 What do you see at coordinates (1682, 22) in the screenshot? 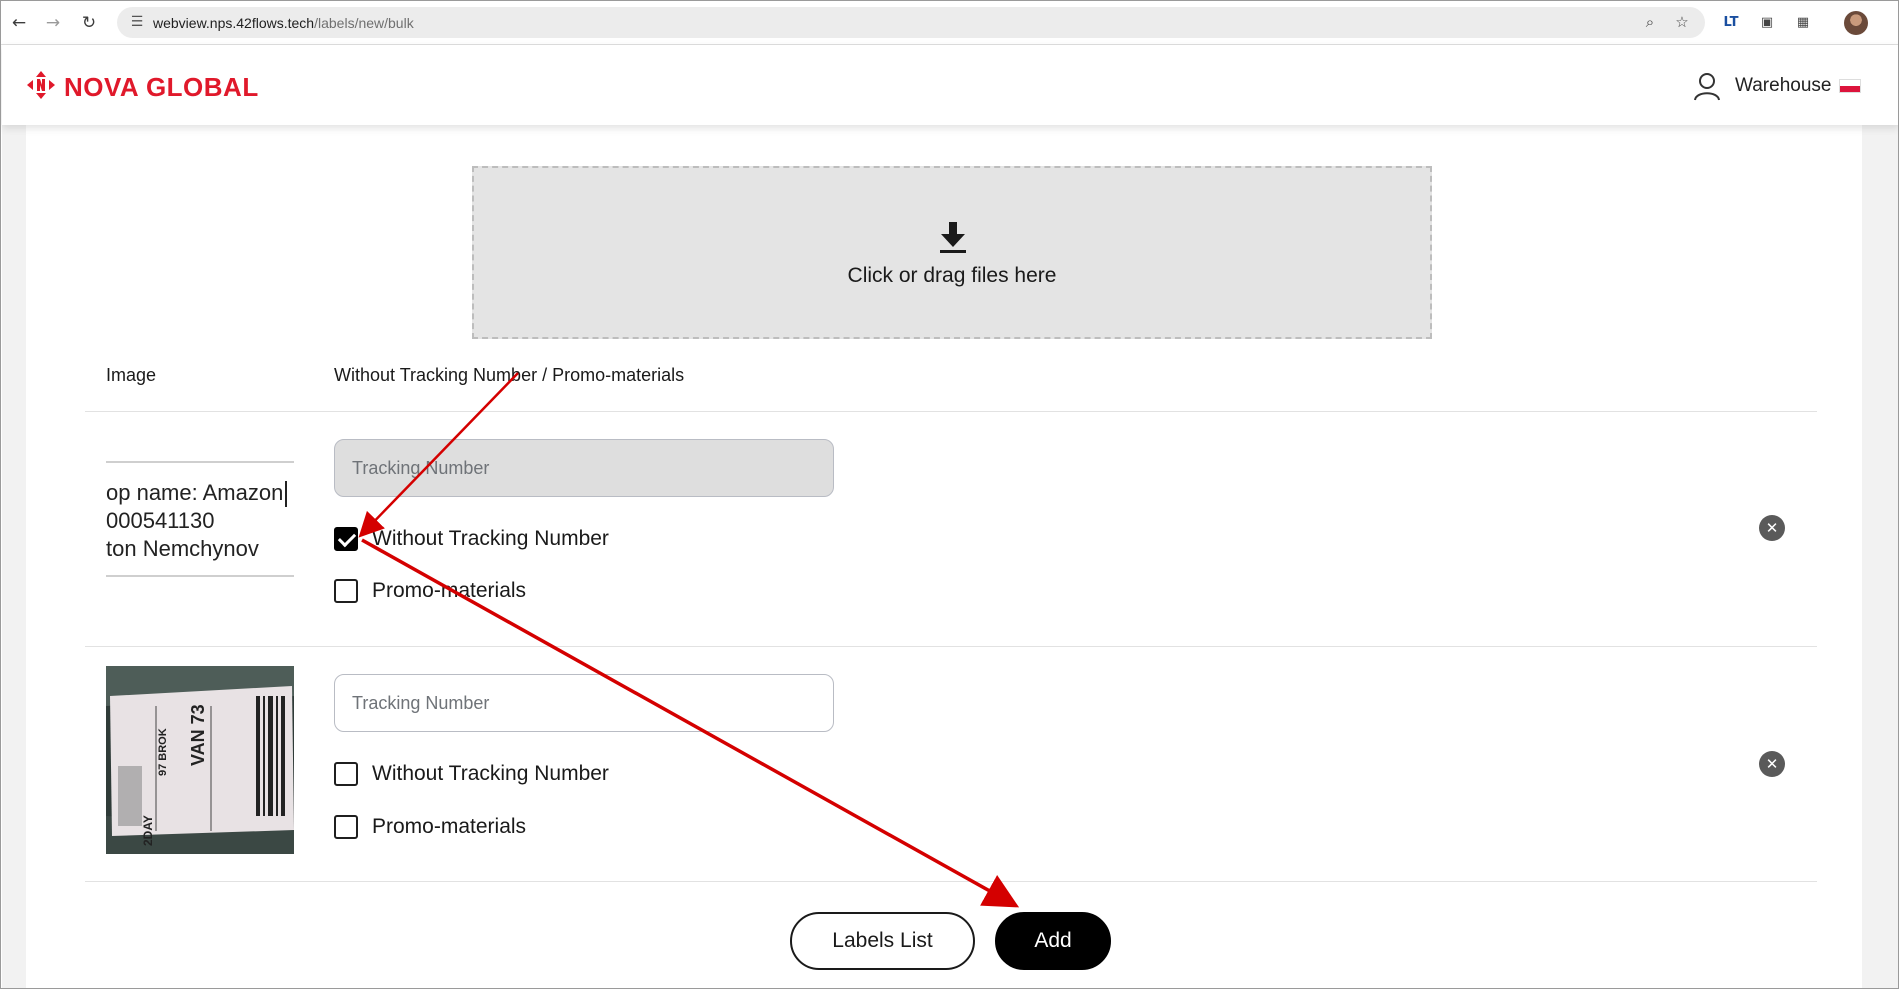
I see `bookmark-star-icon: ☆` at bounding box center [1682, 22].